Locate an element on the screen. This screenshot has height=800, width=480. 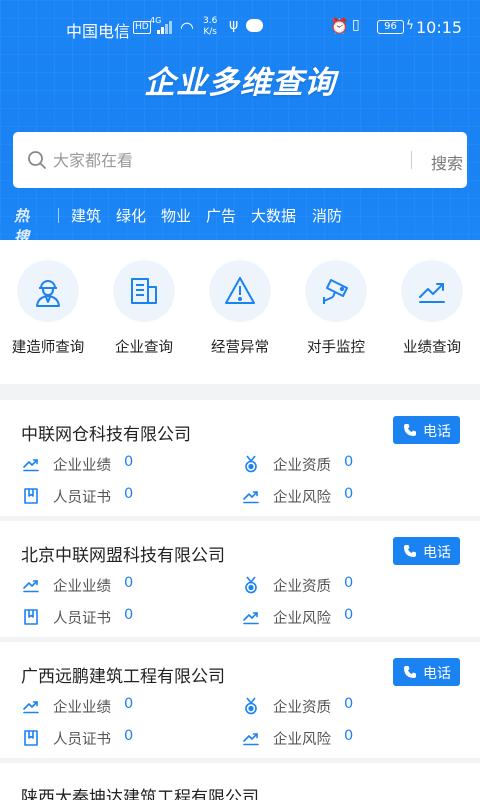
hd-badge: HD is located at coordinates (142, 27).